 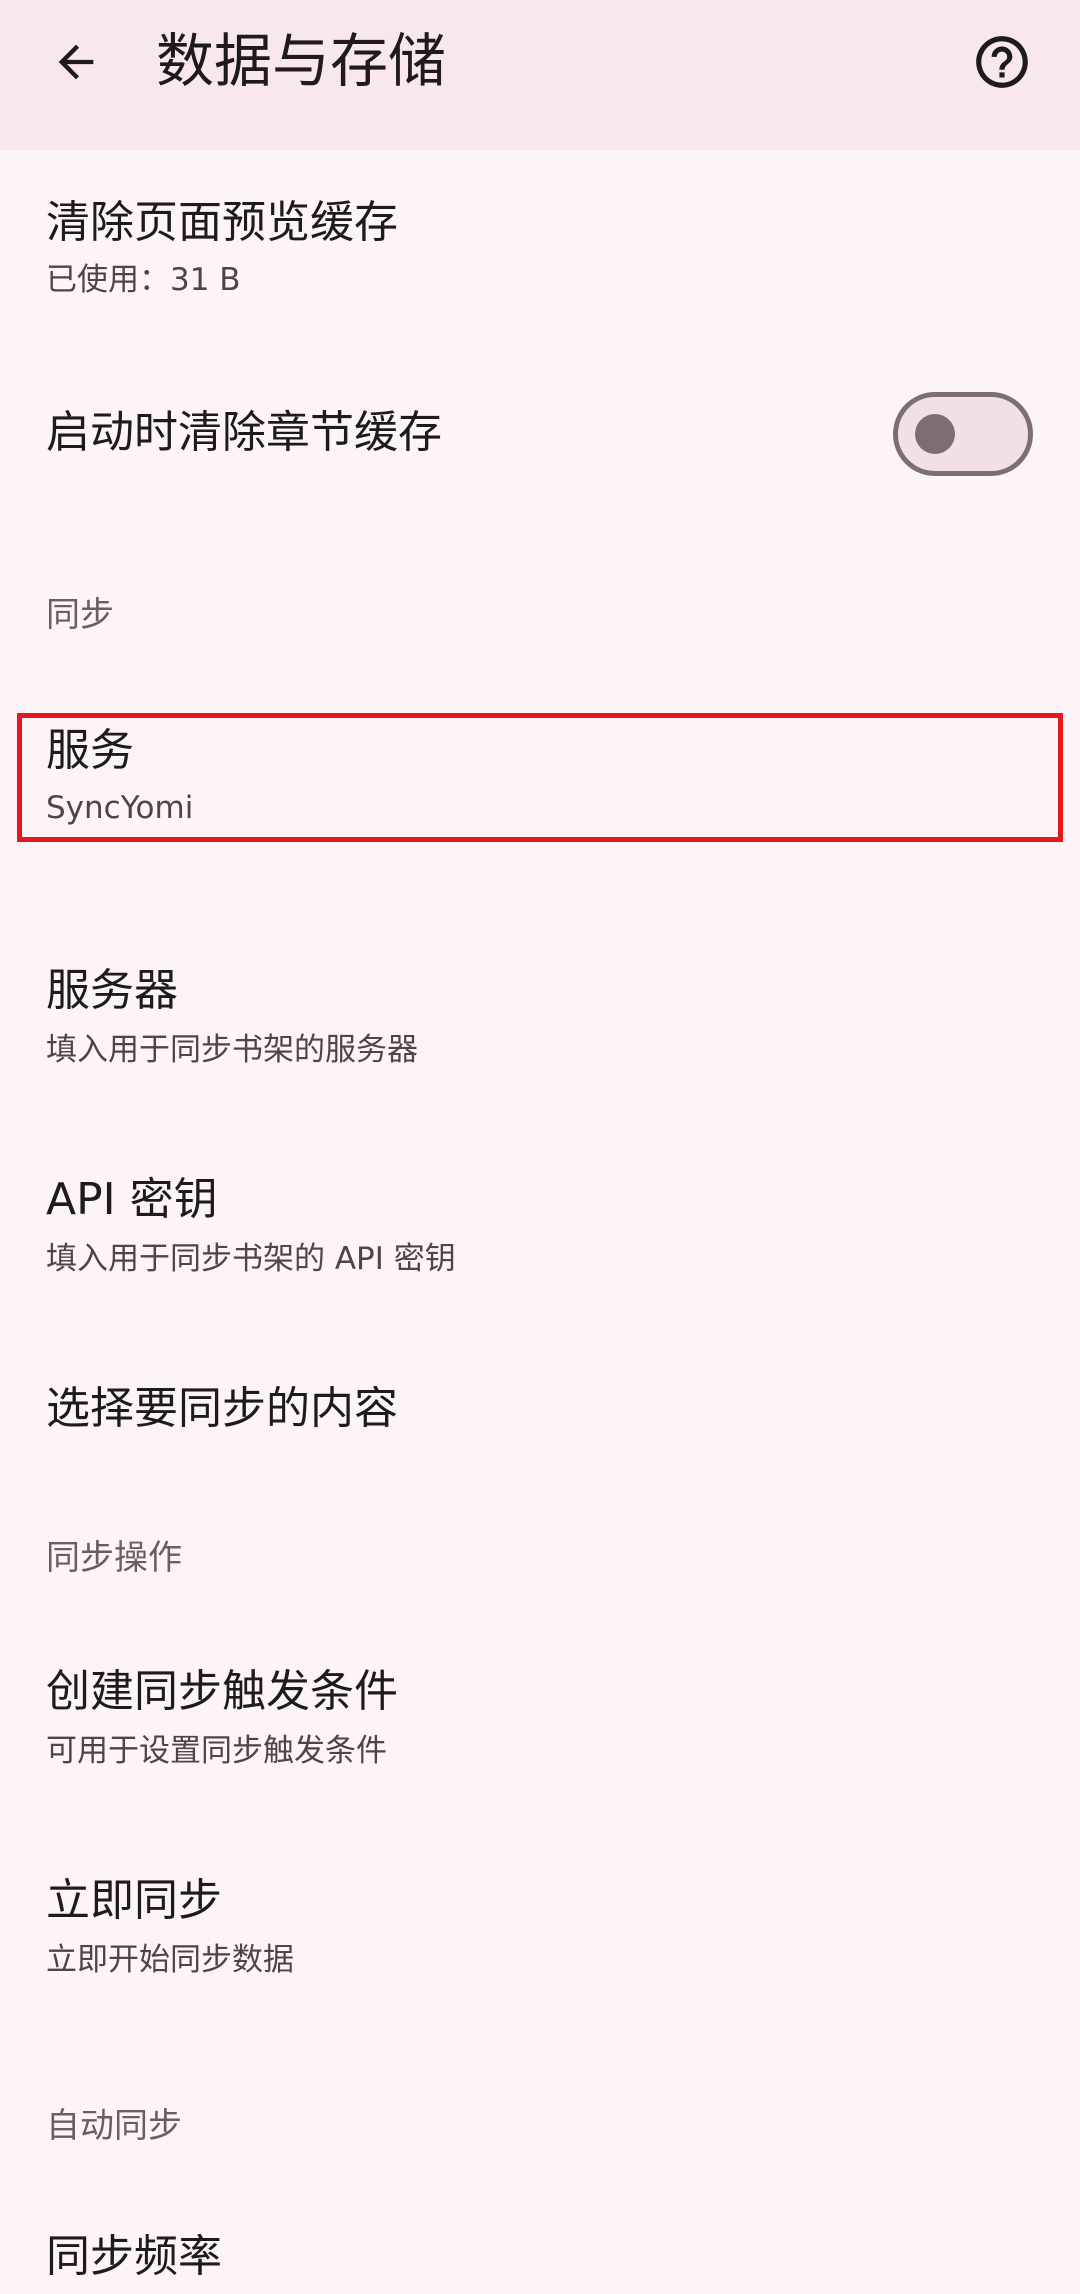 What do you see at coordinates (251, 1259) in the screenshot?
I see `api-key-description: 填入用于同步书架的 API 密钥` at bounding box center [251, 1259].